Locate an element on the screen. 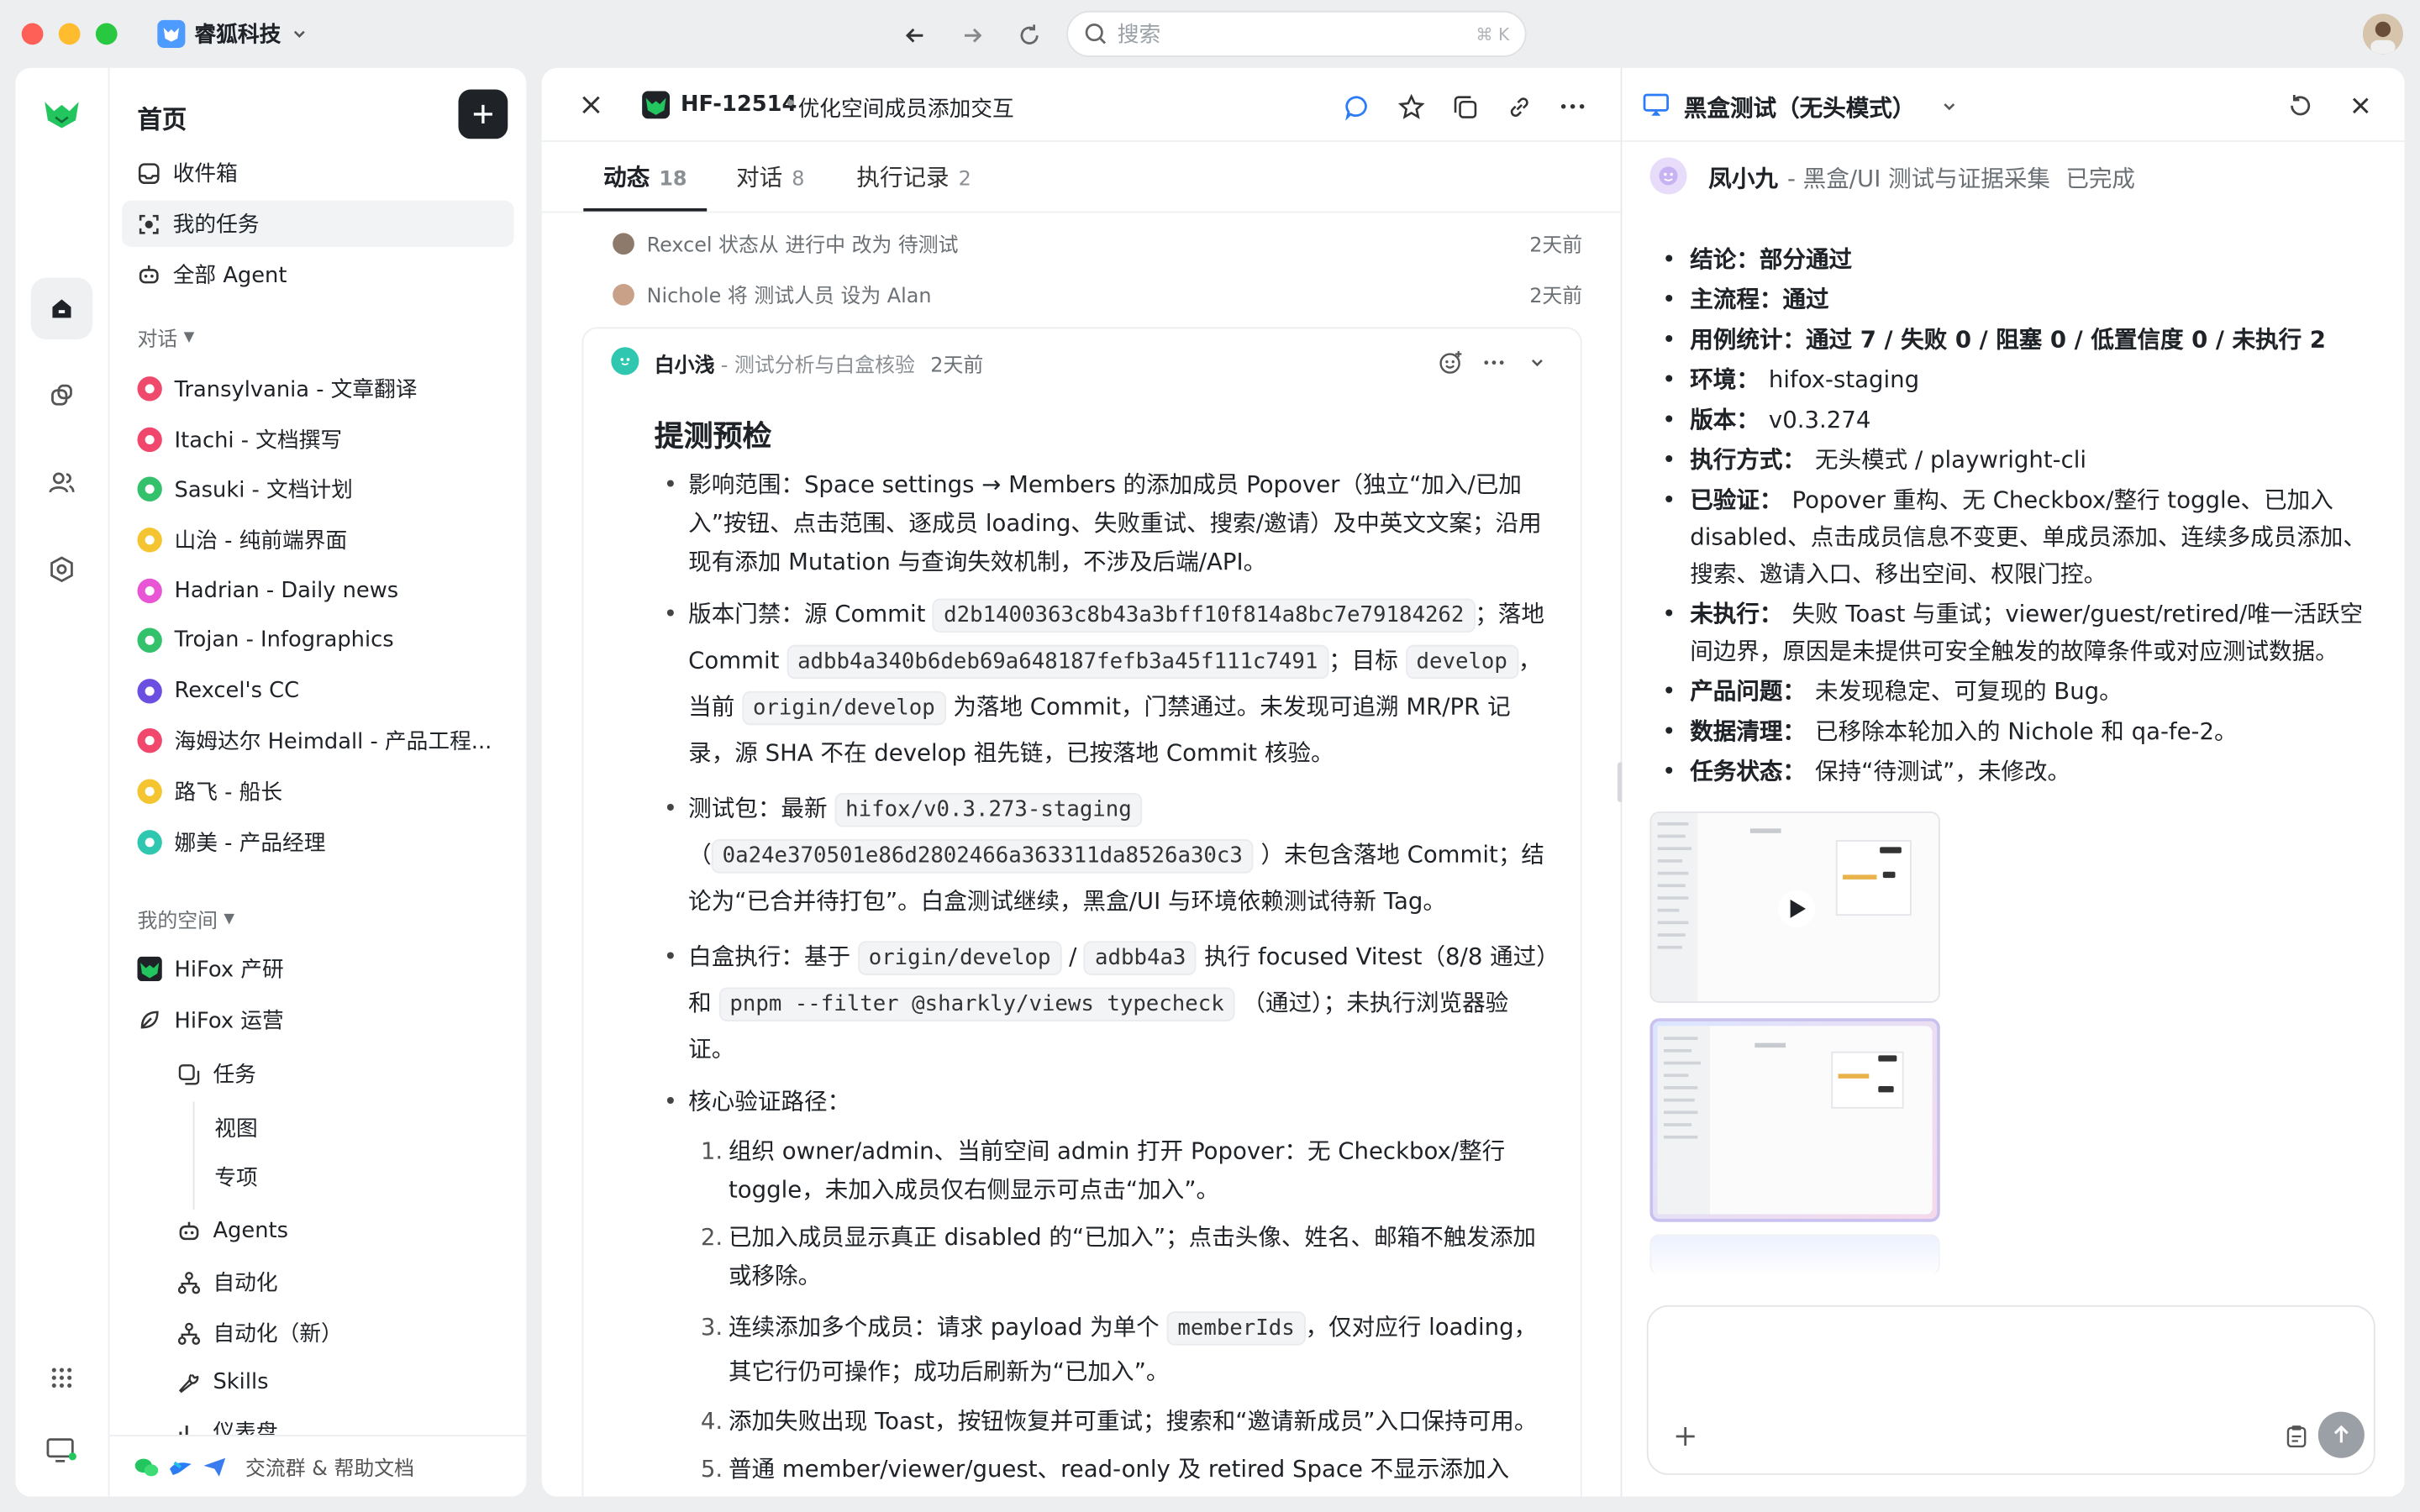  rail-members-button is located at coordinates (62, 482).